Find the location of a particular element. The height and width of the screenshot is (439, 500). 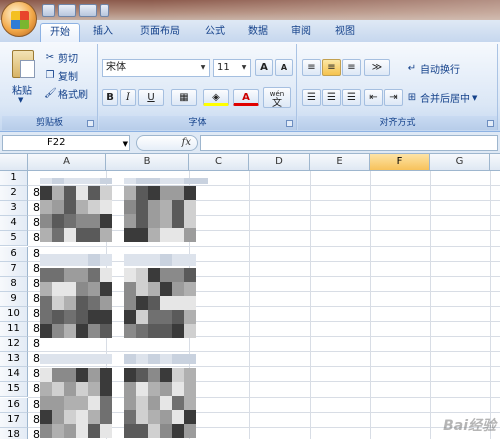

cell-a4: 8 is located at coordinates (36, 223).